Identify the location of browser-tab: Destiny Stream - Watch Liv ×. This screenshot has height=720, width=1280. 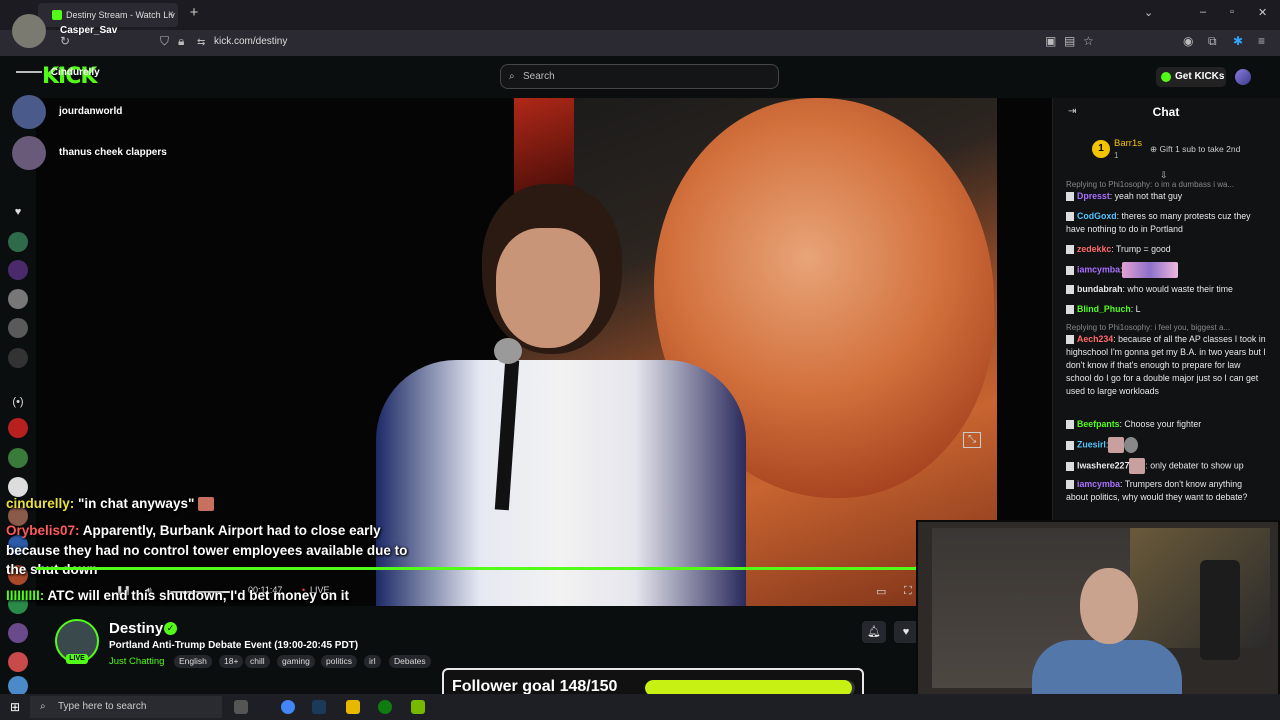
(108, 15).